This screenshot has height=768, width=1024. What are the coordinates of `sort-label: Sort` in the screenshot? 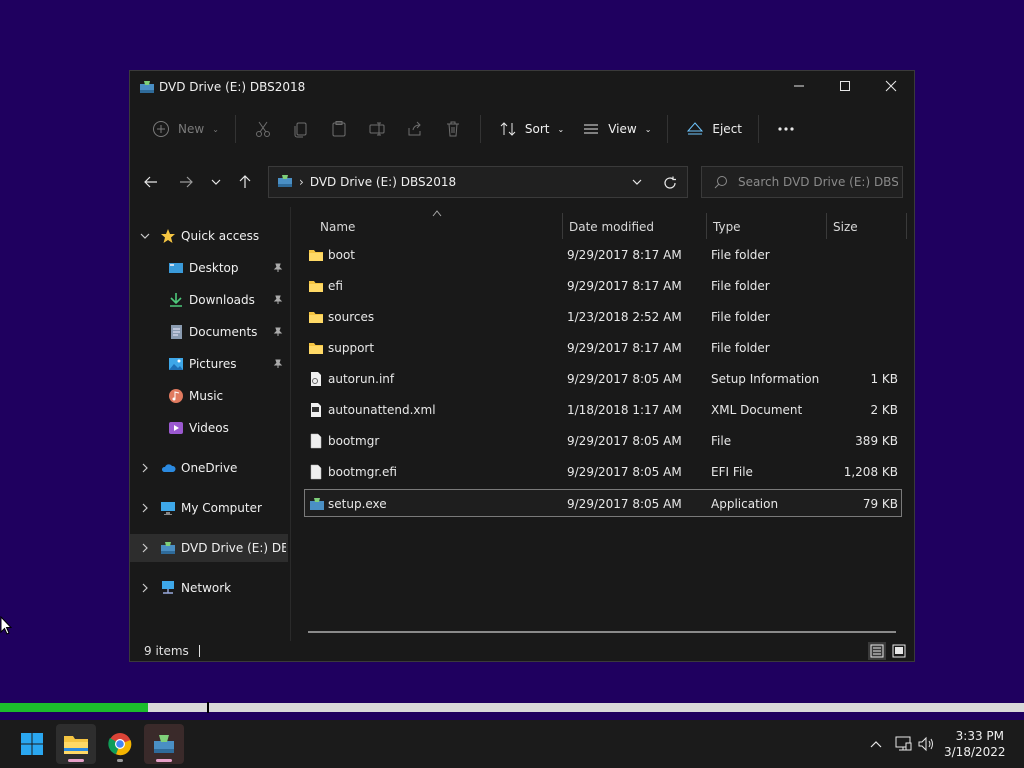 It's located at (537, 129).